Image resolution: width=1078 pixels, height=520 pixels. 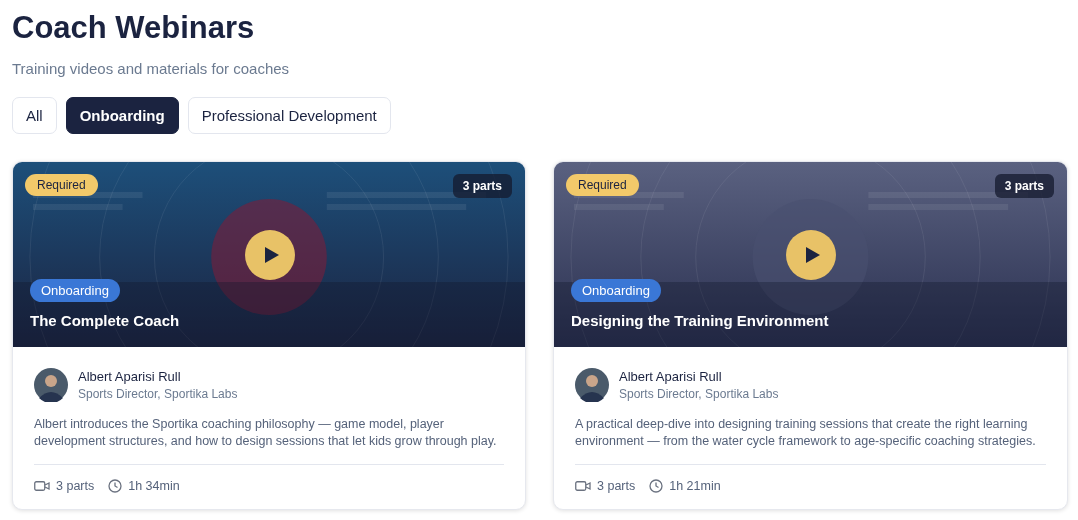 What do you see at coordinates (810, 440) in the screenshot?
I see `webinar-description: A practical deep-dive into designing training sessions that create the right learning environment — from the water cycle framework to age-specific coaching strategies.` at bounding box center [810, 440].